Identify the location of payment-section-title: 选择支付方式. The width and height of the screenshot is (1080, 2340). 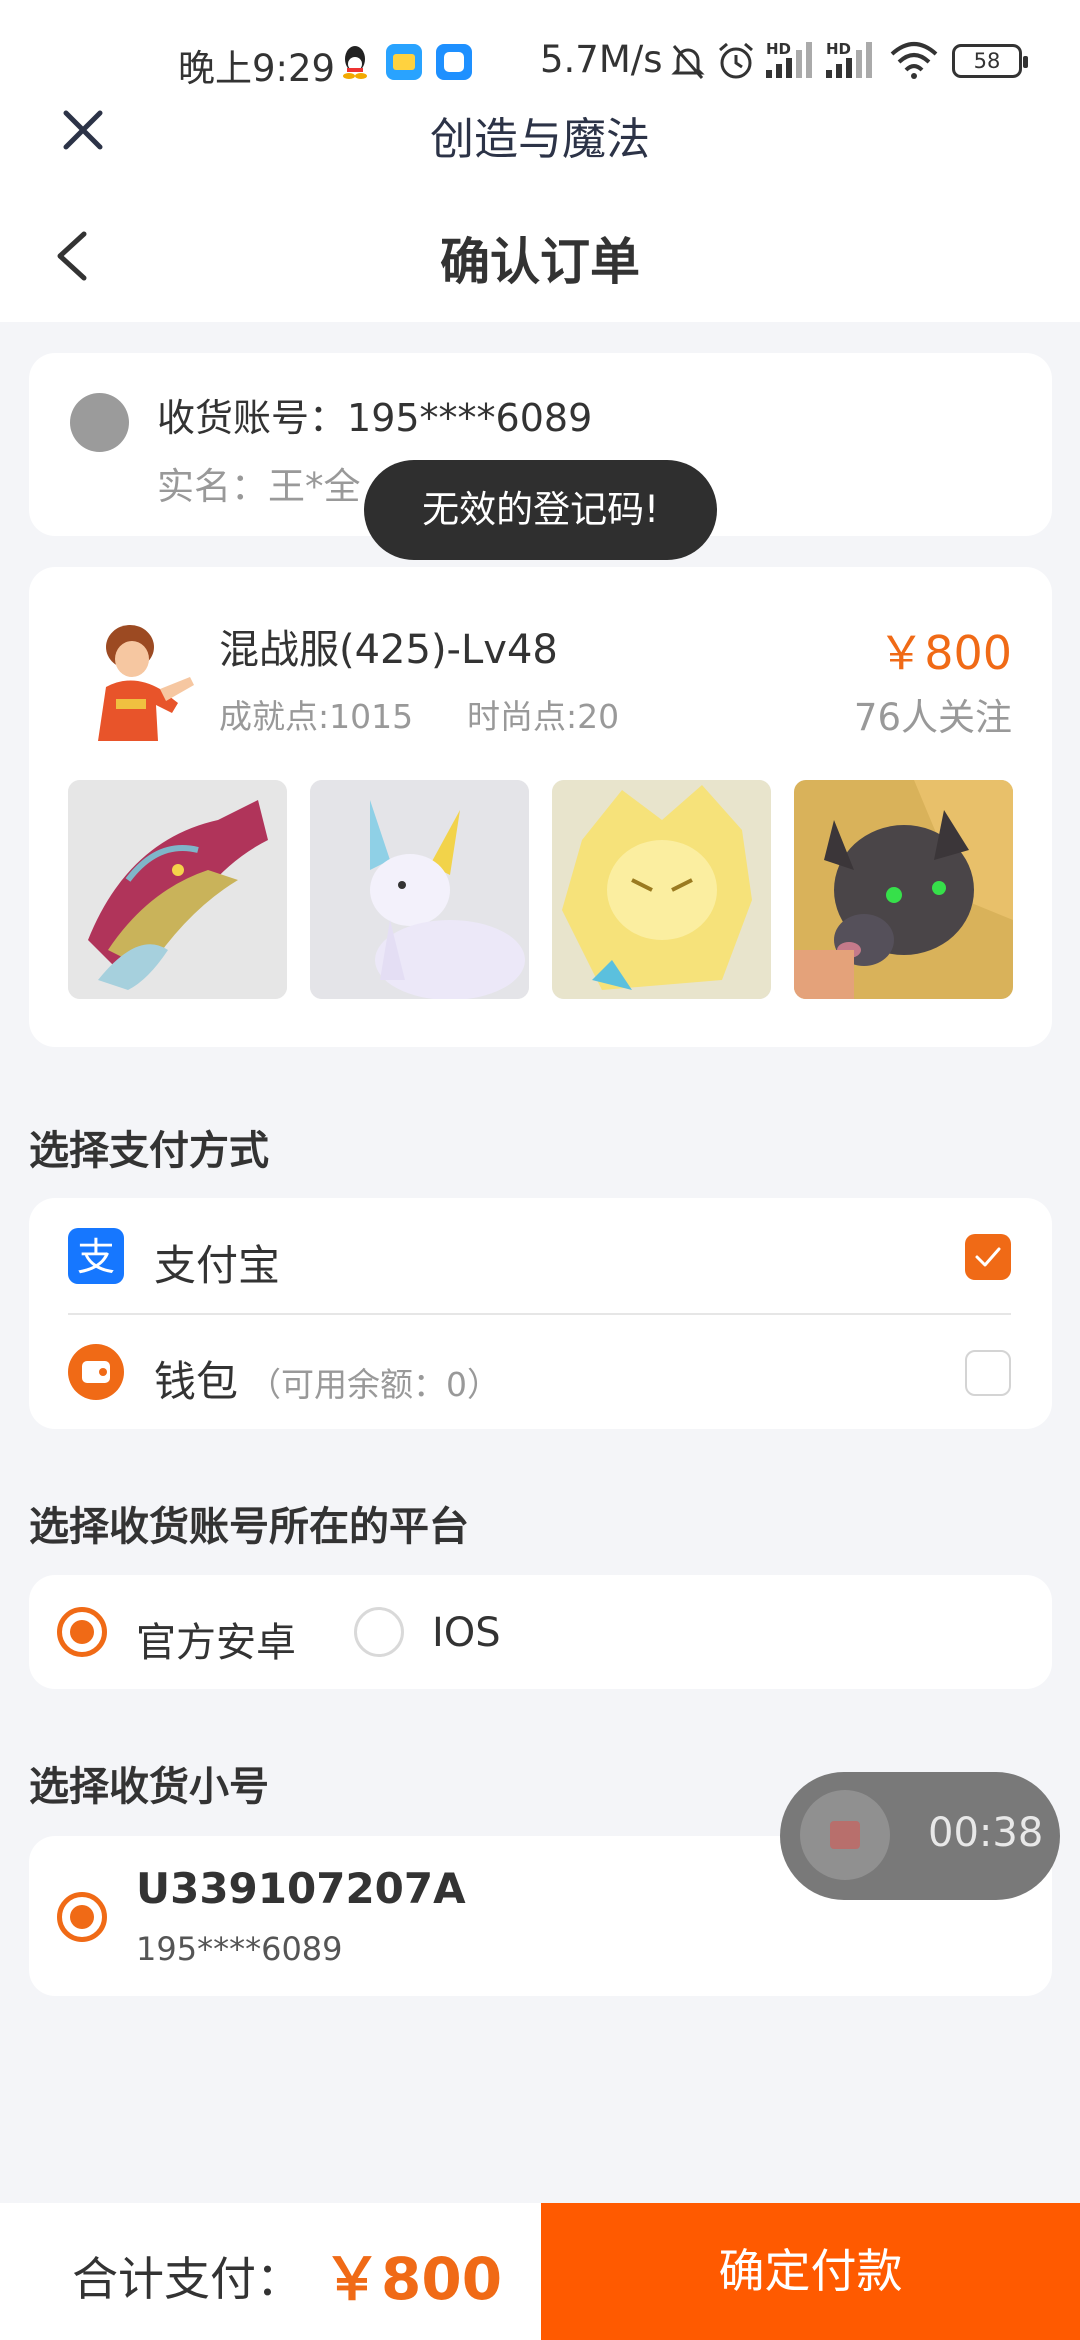
(149, 1151).